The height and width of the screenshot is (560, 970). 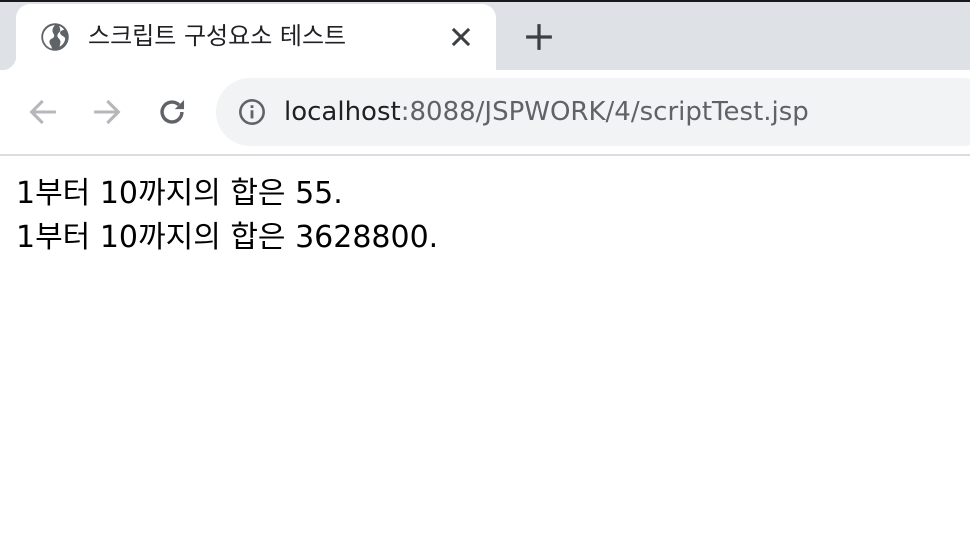 I want to click on info-icon, so click(x=252, y=112).